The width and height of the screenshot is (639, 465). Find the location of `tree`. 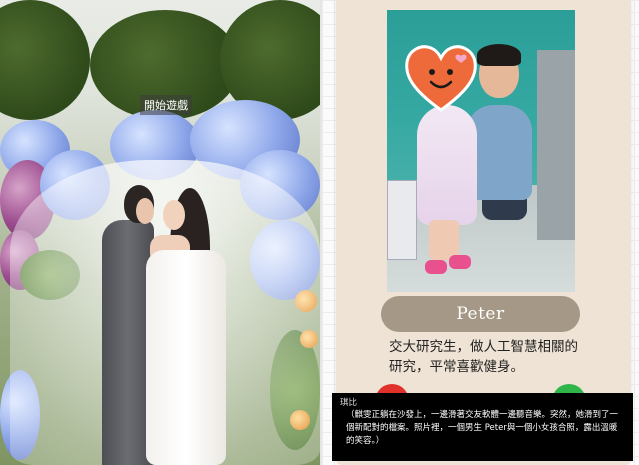

tree is located at coordinates (45, 60).